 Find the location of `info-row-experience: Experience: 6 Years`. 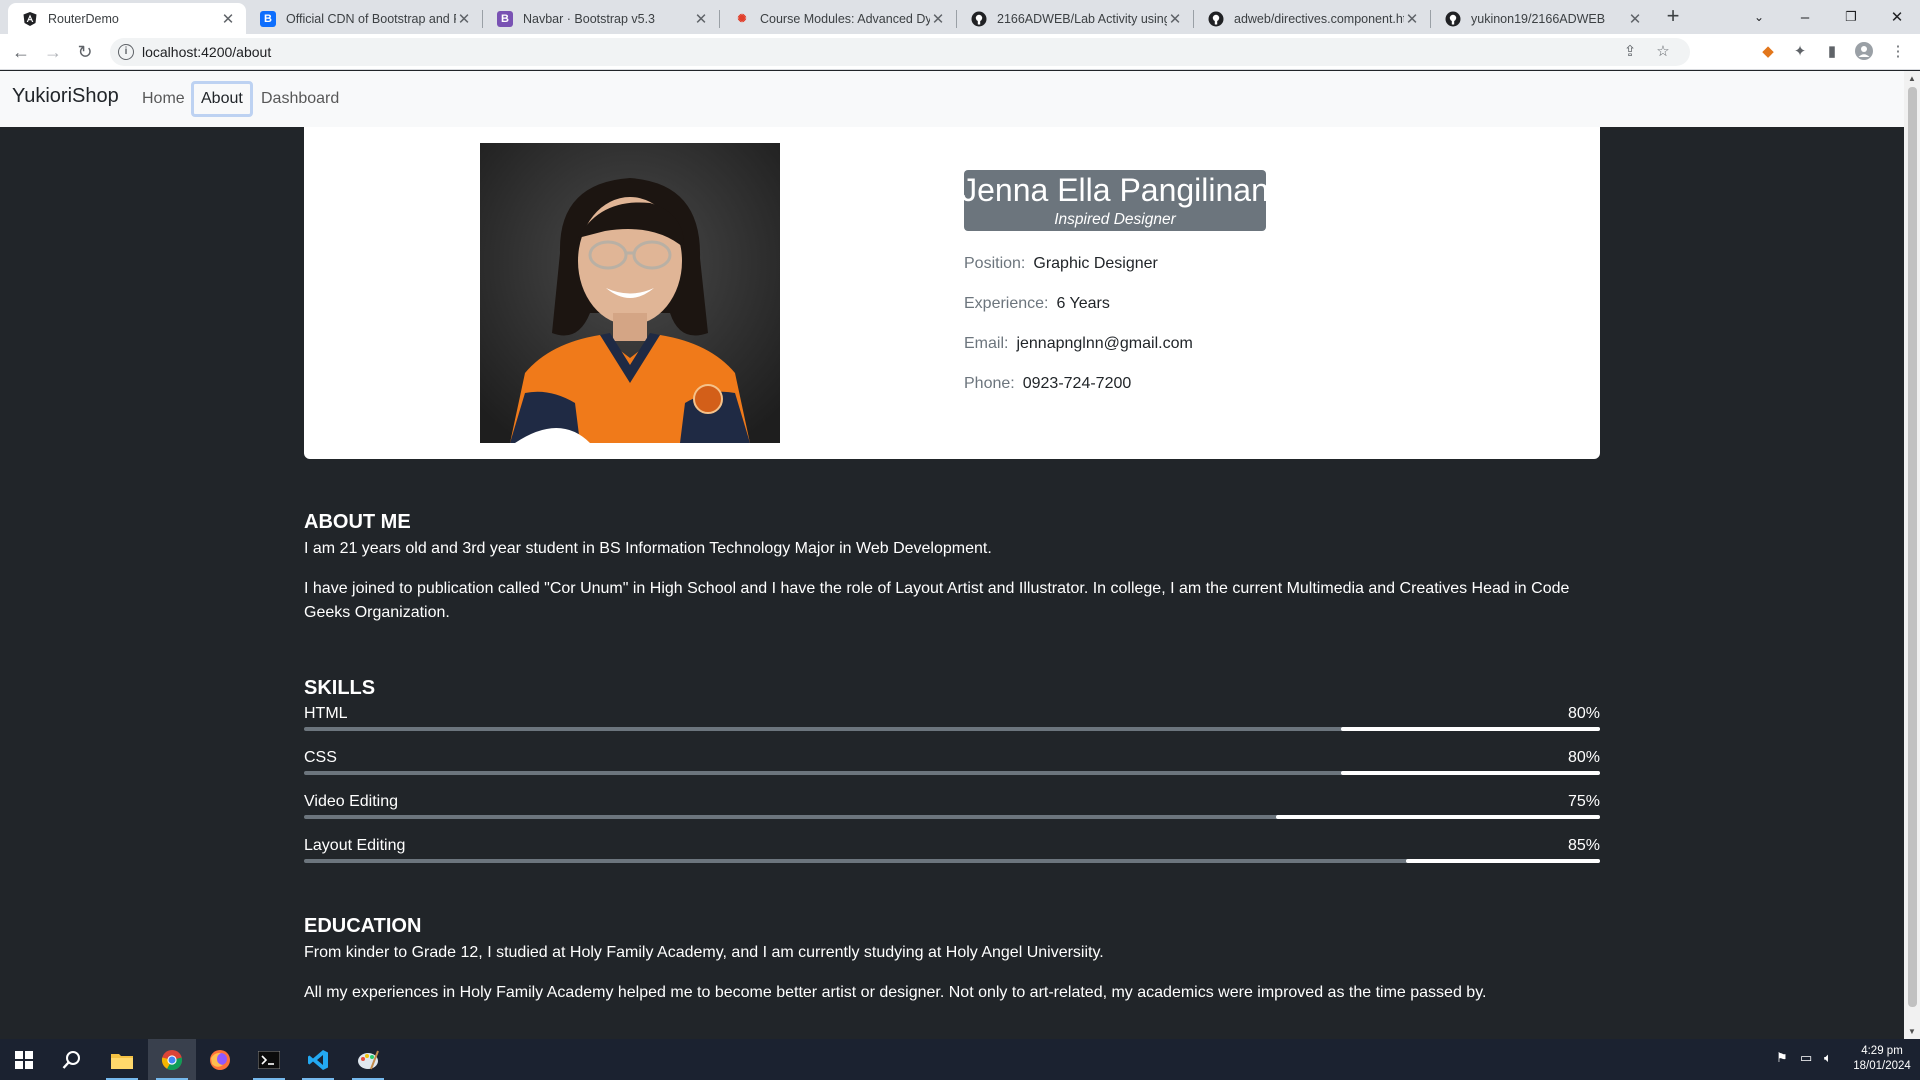

info-row-experience: Experience: 6 Years is located at coordinates (1037, 304).